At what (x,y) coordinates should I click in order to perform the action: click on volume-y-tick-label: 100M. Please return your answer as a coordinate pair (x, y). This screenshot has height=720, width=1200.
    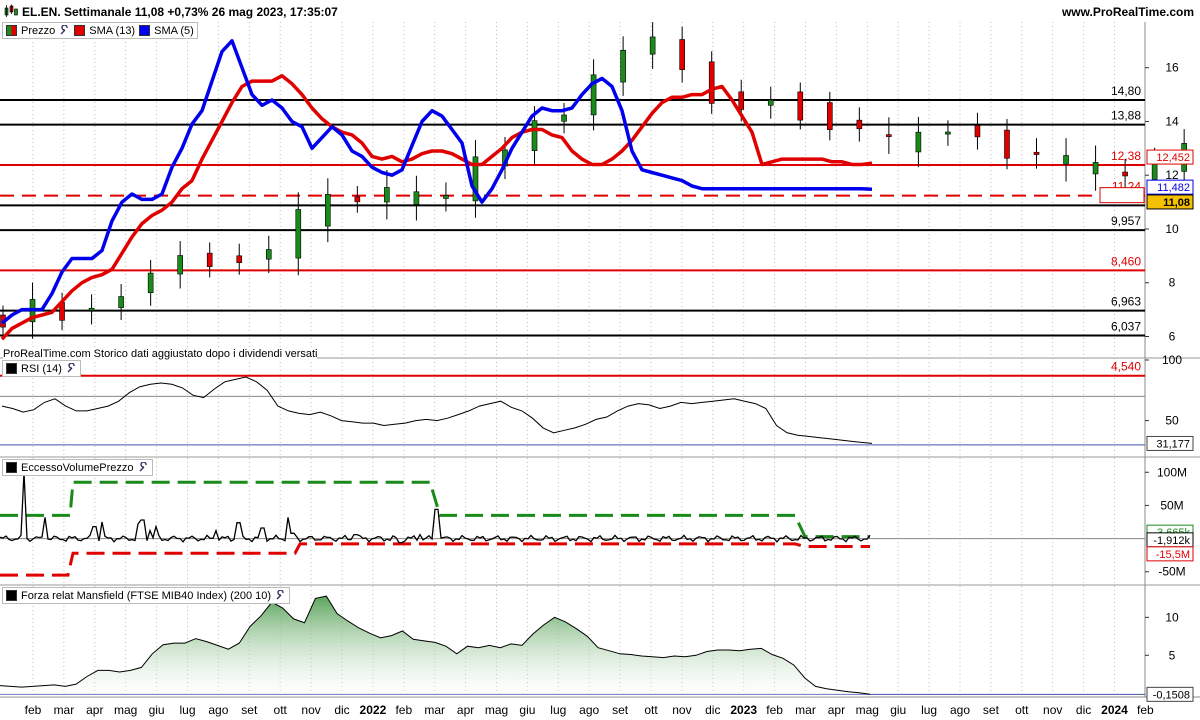
    Looking at the image, I should click on (1172, 472).